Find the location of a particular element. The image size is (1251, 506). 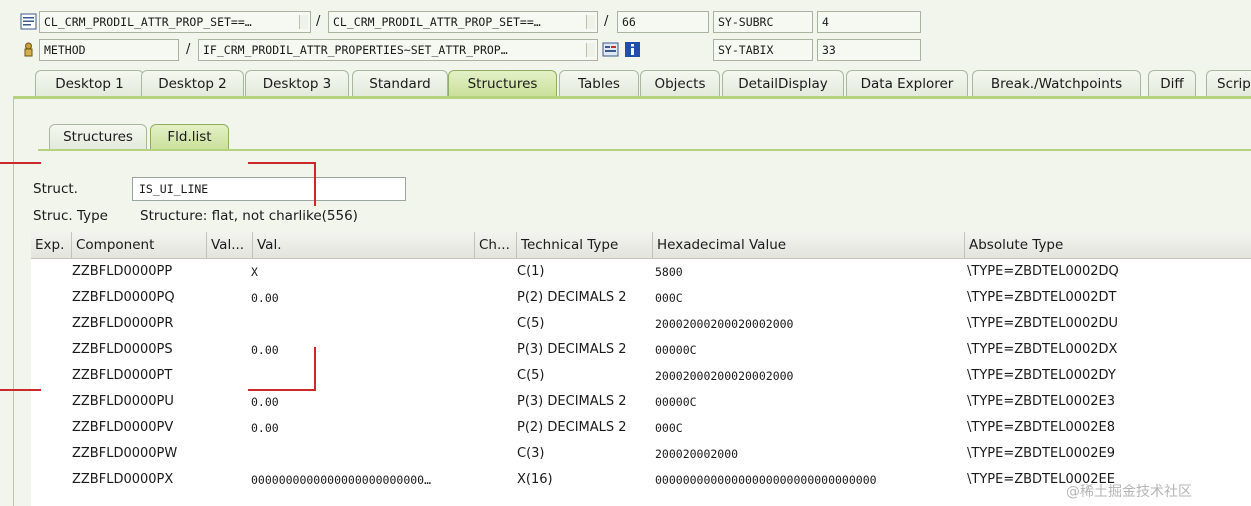

component-cell: ZZBFLD0000PR is located at coordinates (139, 324).